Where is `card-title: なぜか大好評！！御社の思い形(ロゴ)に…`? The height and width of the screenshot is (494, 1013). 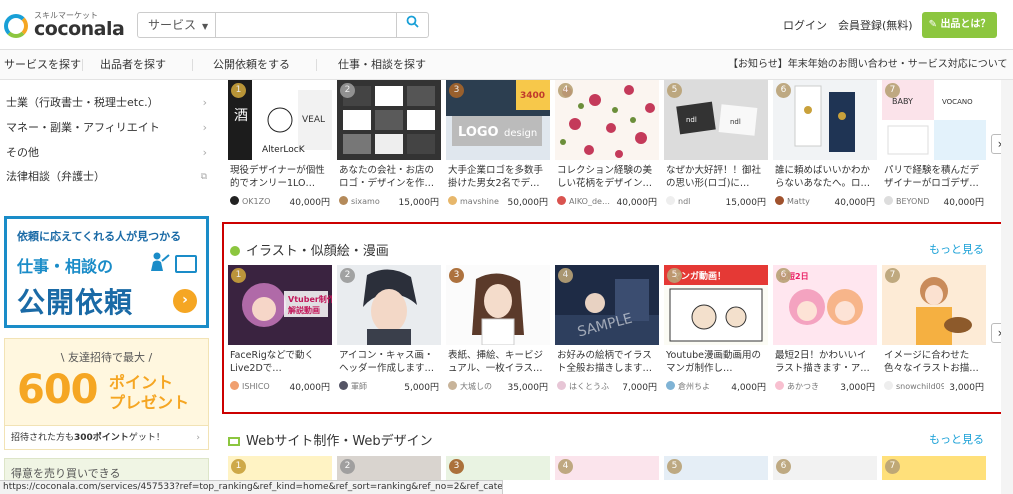
card-title: なぜか大好評！！御社の思い形(ロゴ)に… is located at coordinates (714, 177).